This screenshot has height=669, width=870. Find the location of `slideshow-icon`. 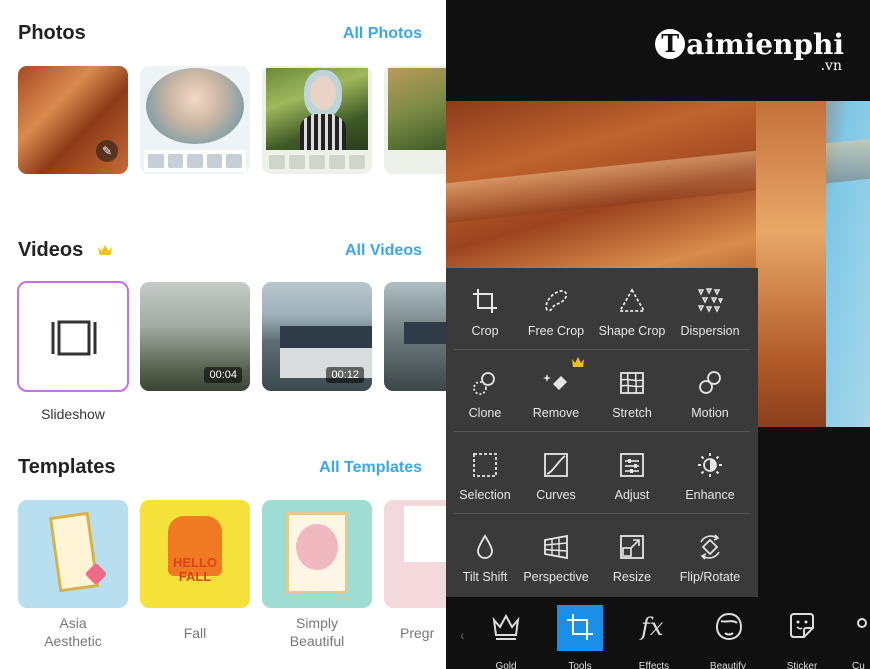

slideshow-icon is located at coordinates (74, 338).